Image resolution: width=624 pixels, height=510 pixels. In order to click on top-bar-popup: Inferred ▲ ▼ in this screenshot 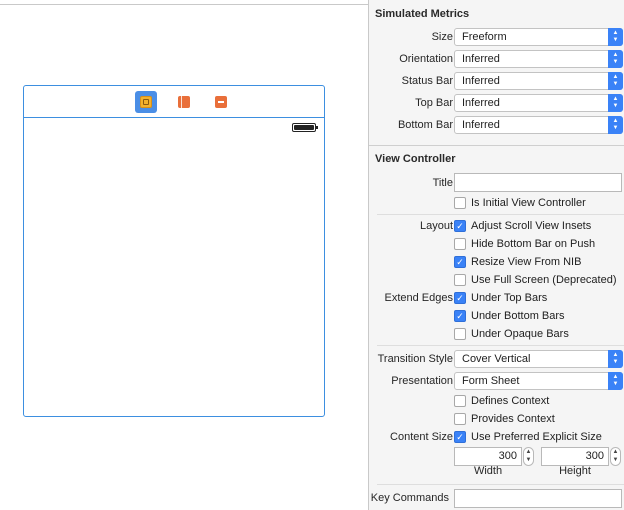, I will do `click(538, 103)`.